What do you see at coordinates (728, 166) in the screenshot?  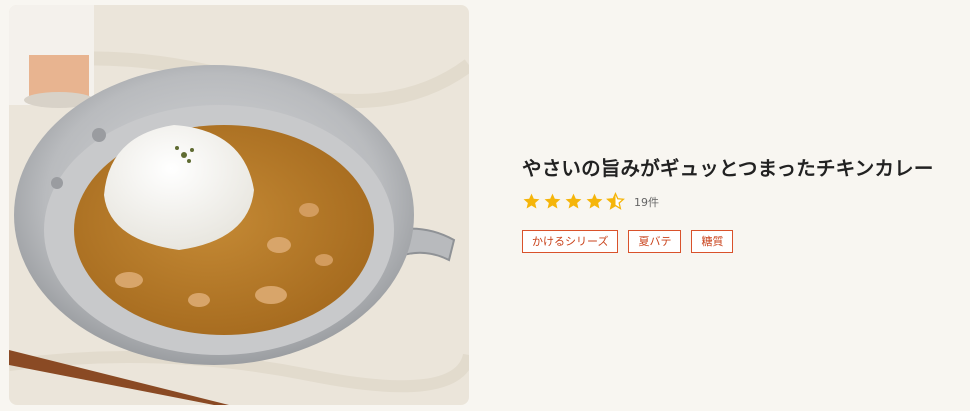 I see `recipe-title: やさいの旨みがギュッとつまったチキンカレー` at bounding box center [728, 166].